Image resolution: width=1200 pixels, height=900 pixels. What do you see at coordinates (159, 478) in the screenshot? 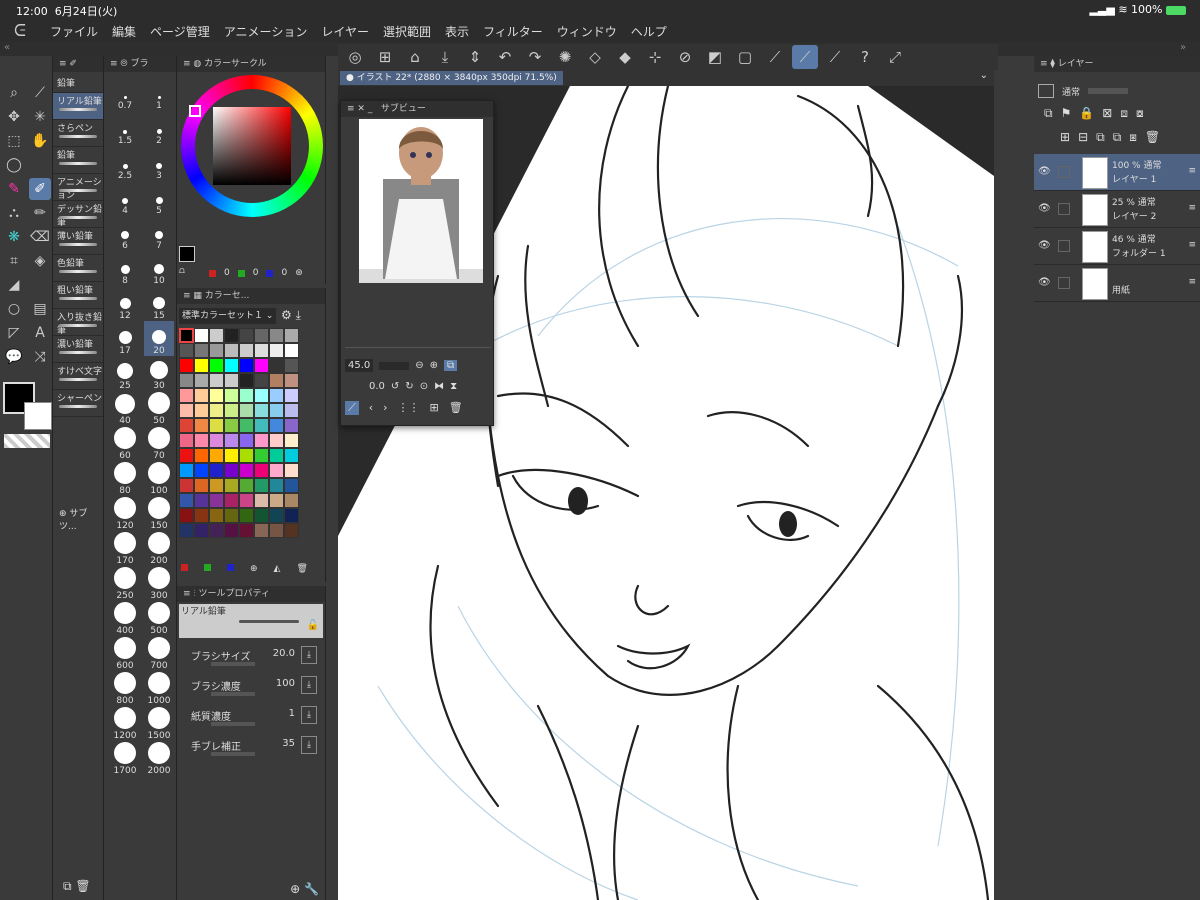
I see `brush-size-option: 100` at bounding box center [159, 478].